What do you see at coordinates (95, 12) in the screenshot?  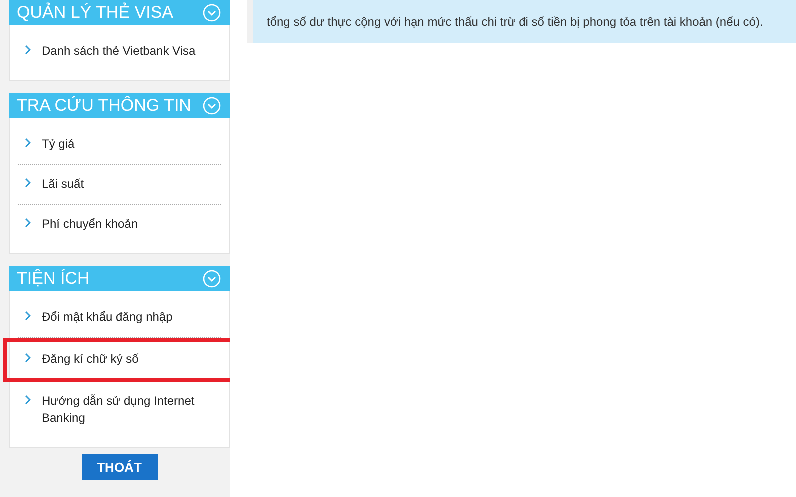 I see `section-title: QUẢN LÝ THẺ VISA` at bounding box center [95, 12].